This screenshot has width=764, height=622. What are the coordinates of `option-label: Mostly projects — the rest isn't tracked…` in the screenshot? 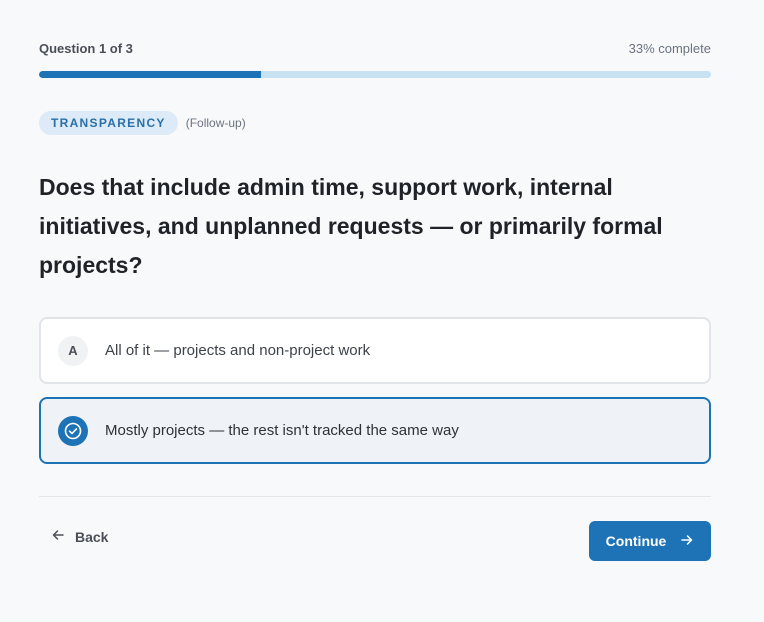 It's located at (282, 430).